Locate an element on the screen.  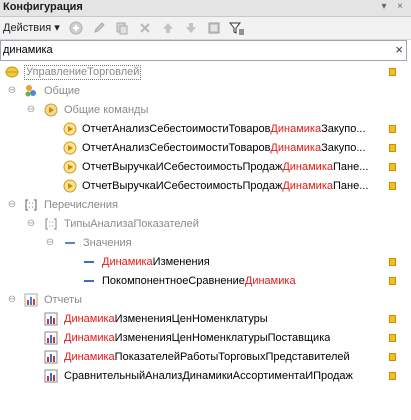
tree-node-enum-type: ⊖ ТипыАнализаПоказателей is located at coordinates (205, 224).